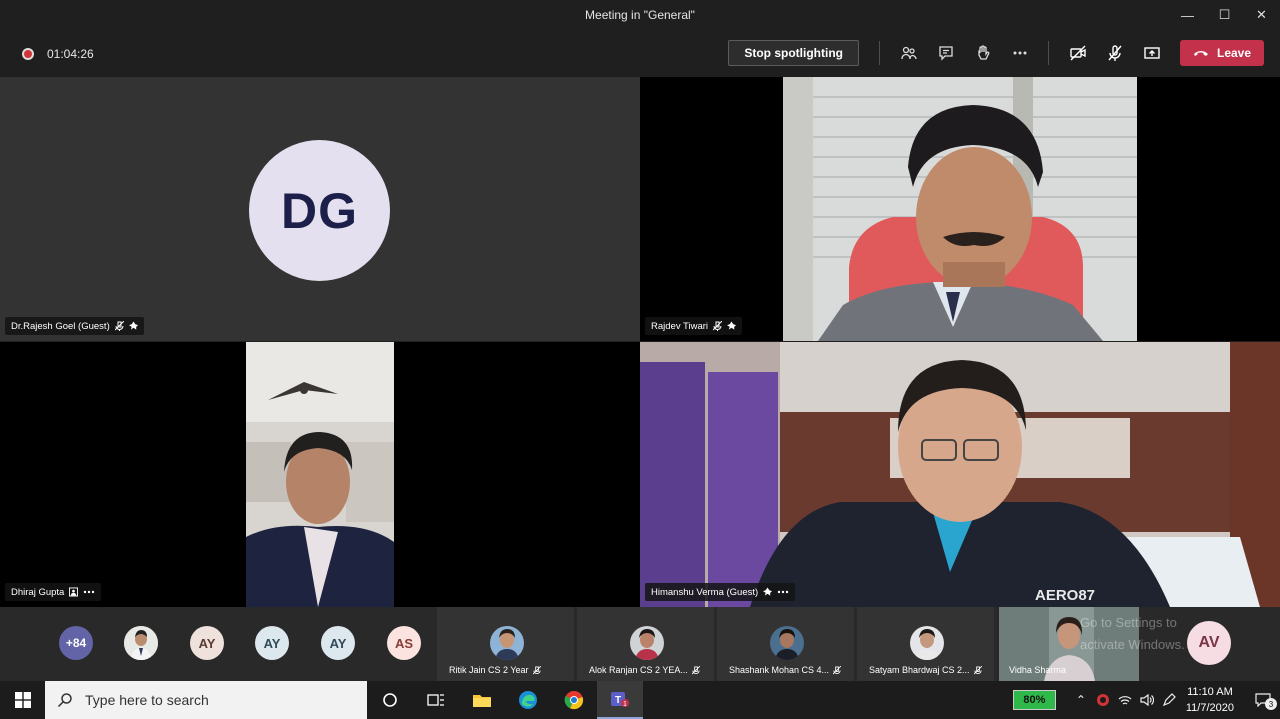  I want to click on system-tray: 80% ⌃ 11:10 AM 11/7/2020 3, so click(1146, 700).